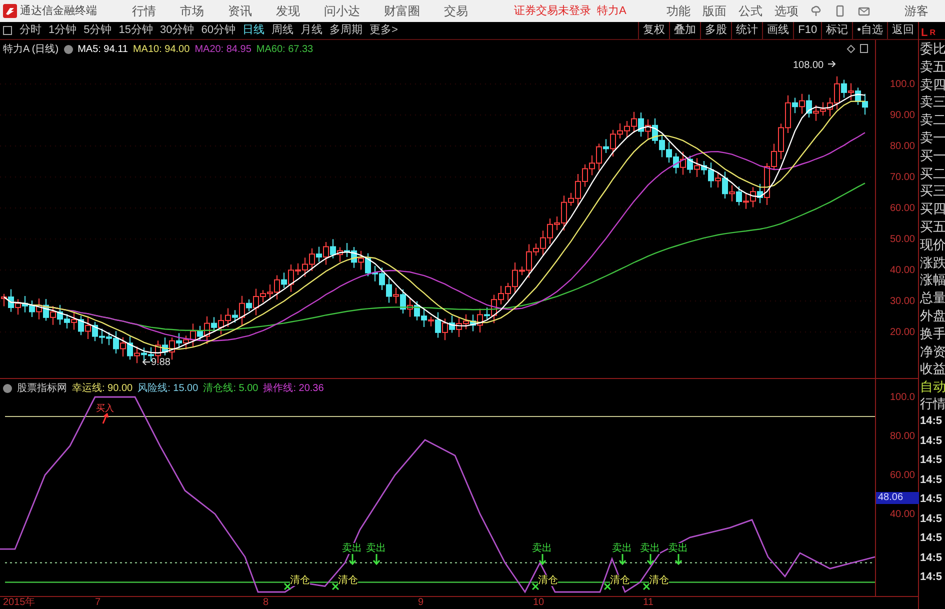 This screenshot has width=945, height=609. Describe the element at coordinates (384, 30) in the screenshot. I see `period-tab: 更多>` at that location.